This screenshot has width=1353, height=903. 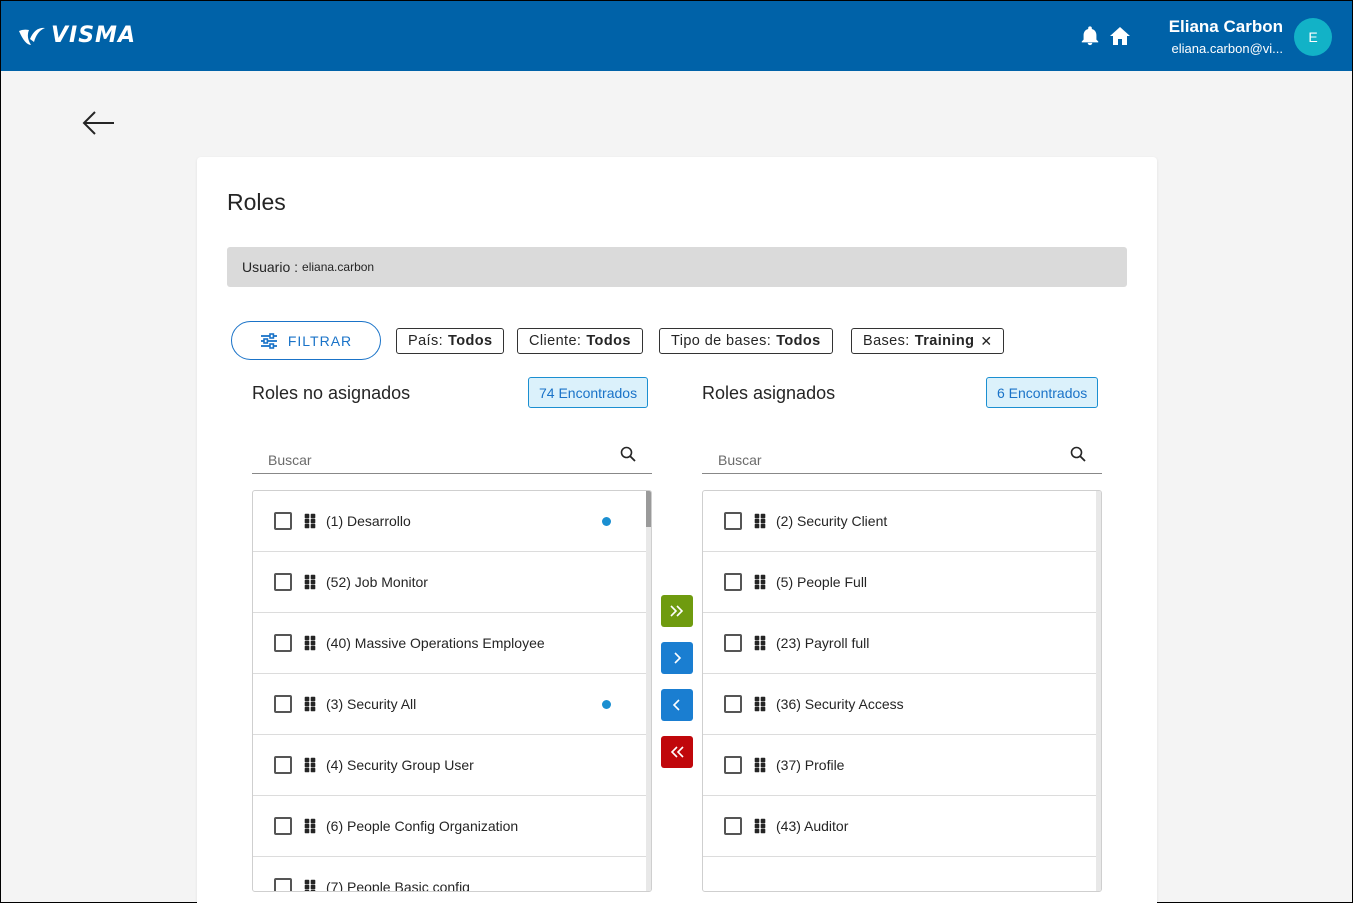 I want to click on visma-logo-mark-icon, so click(x=32, y=36).